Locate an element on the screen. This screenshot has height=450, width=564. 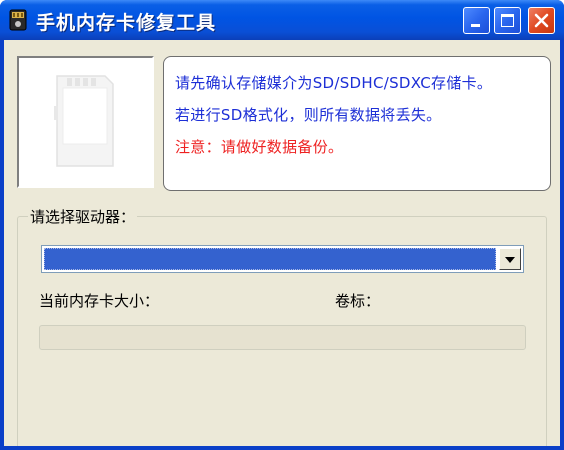
window-title: 手机内存卡修复工具 is located at coordinates (126, 23).